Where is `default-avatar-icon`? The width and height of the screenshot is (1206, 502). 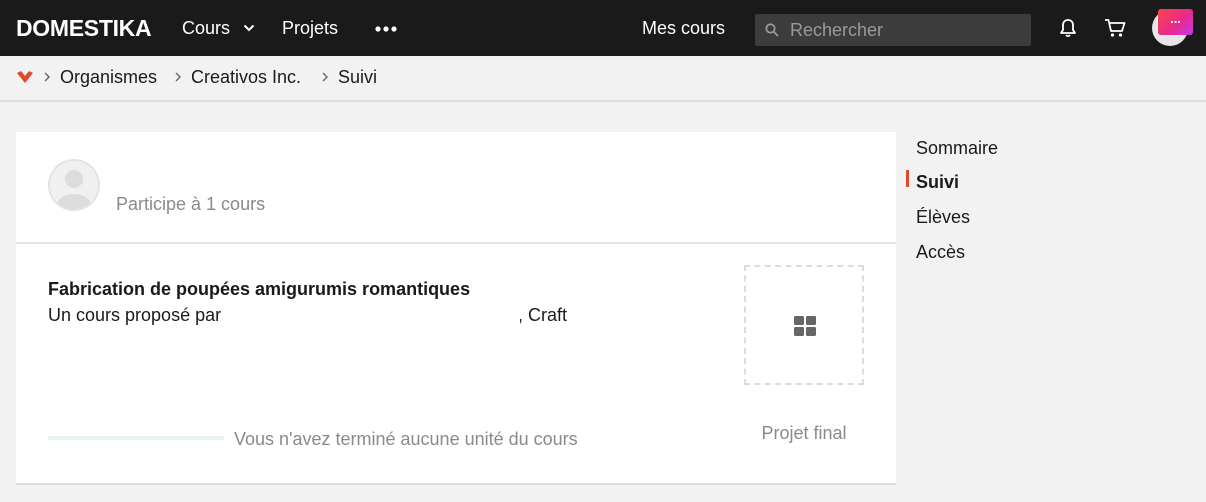
default-avatar-icon is located at coordinates (74, 185).